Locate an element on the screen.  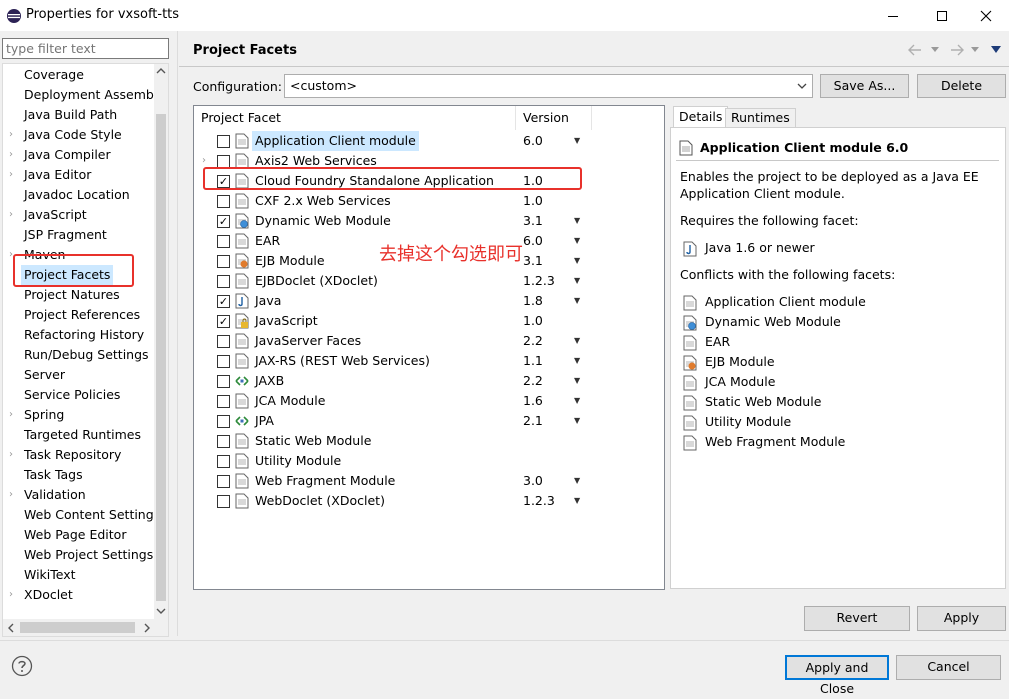
minimize-button is located at coordinates (893, 15).